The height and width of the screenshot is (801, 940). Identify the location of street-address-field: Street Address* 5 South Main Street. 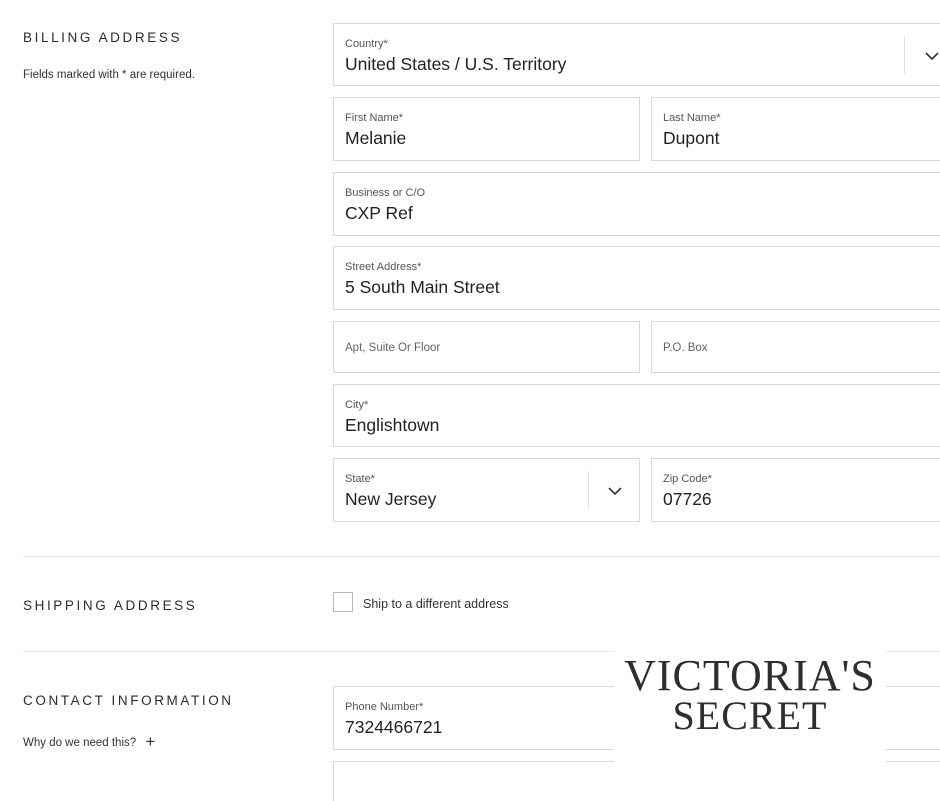
(636, 278).